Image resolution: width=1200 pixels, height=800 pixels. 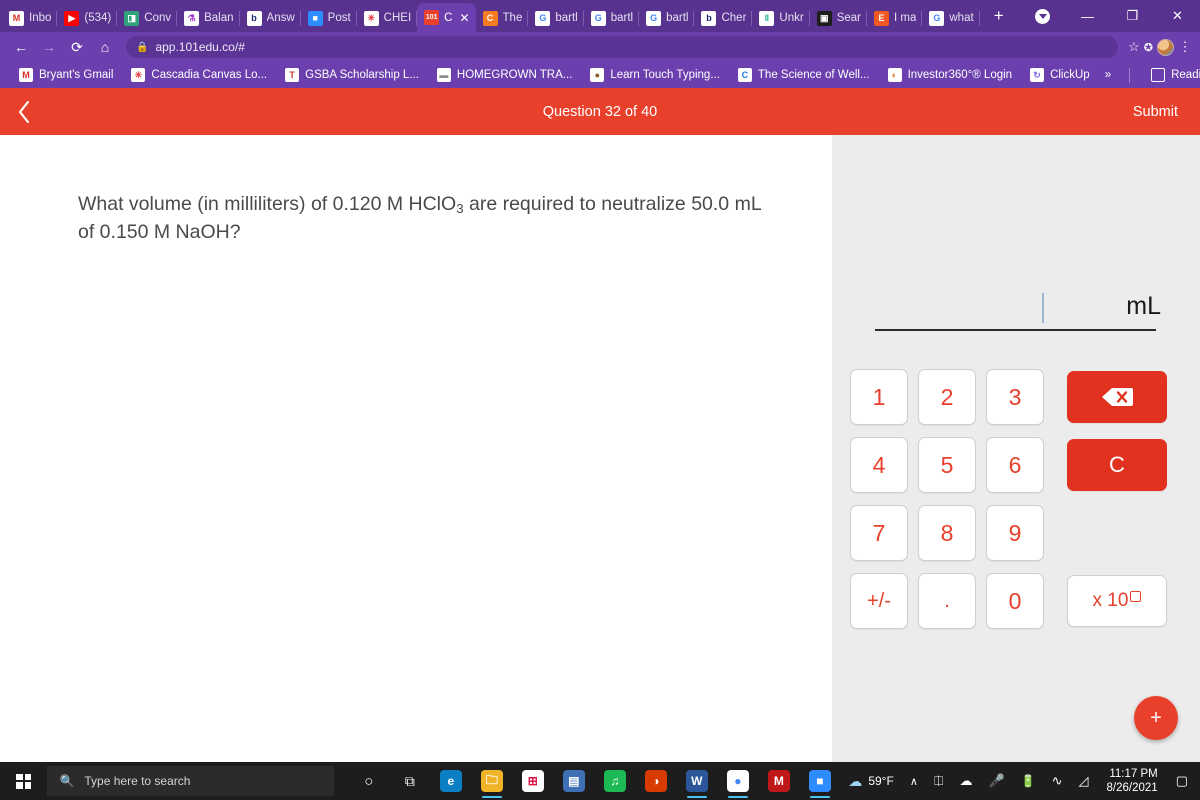 What do you see at coordinates (502, 18) in the screenshot?
I see `browser-tab-8: C The` at bounding box center [502, 18].